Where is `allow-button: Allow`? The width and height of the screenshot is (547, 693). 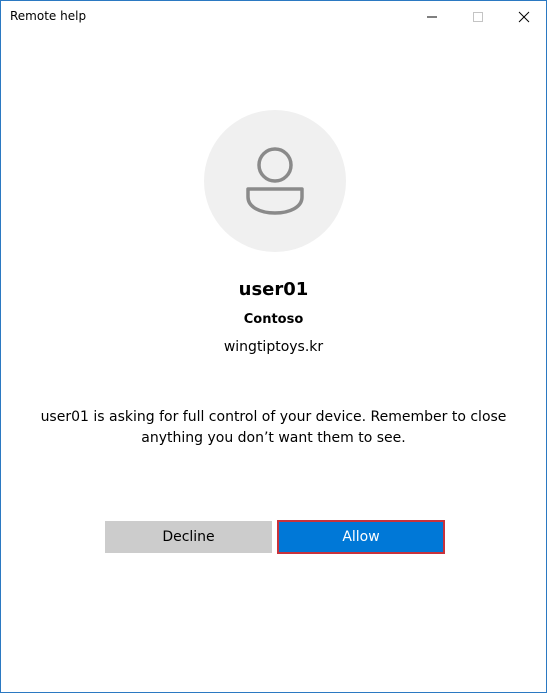
allow-button: Allow is located at coordinates (361, 537).